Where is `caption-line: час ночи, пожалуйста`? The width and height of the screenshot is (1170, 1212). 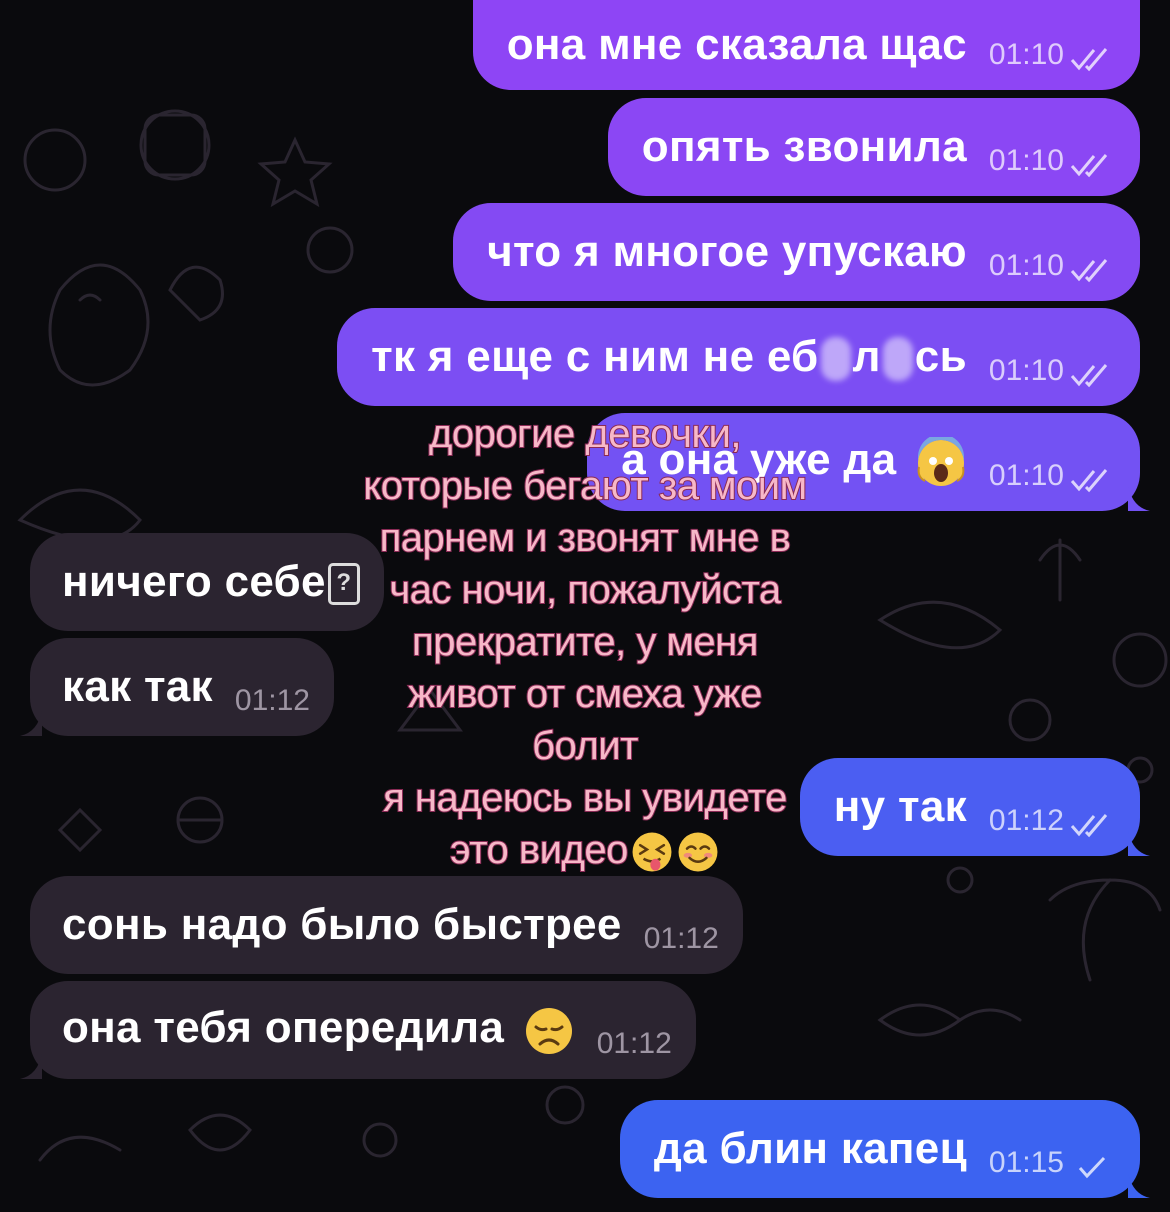
caption-line: час ночи, пожалуйста is located at coordinates (585, 590).